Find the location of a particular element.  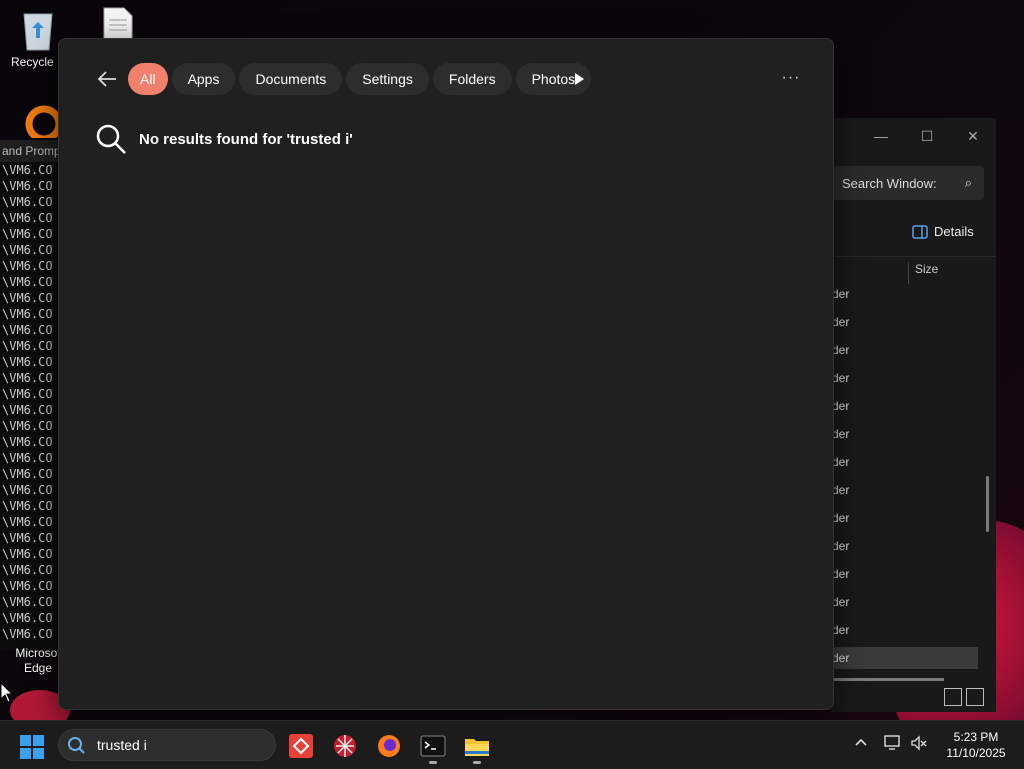

size-column-header: Size is located at coordinates (923, 273).